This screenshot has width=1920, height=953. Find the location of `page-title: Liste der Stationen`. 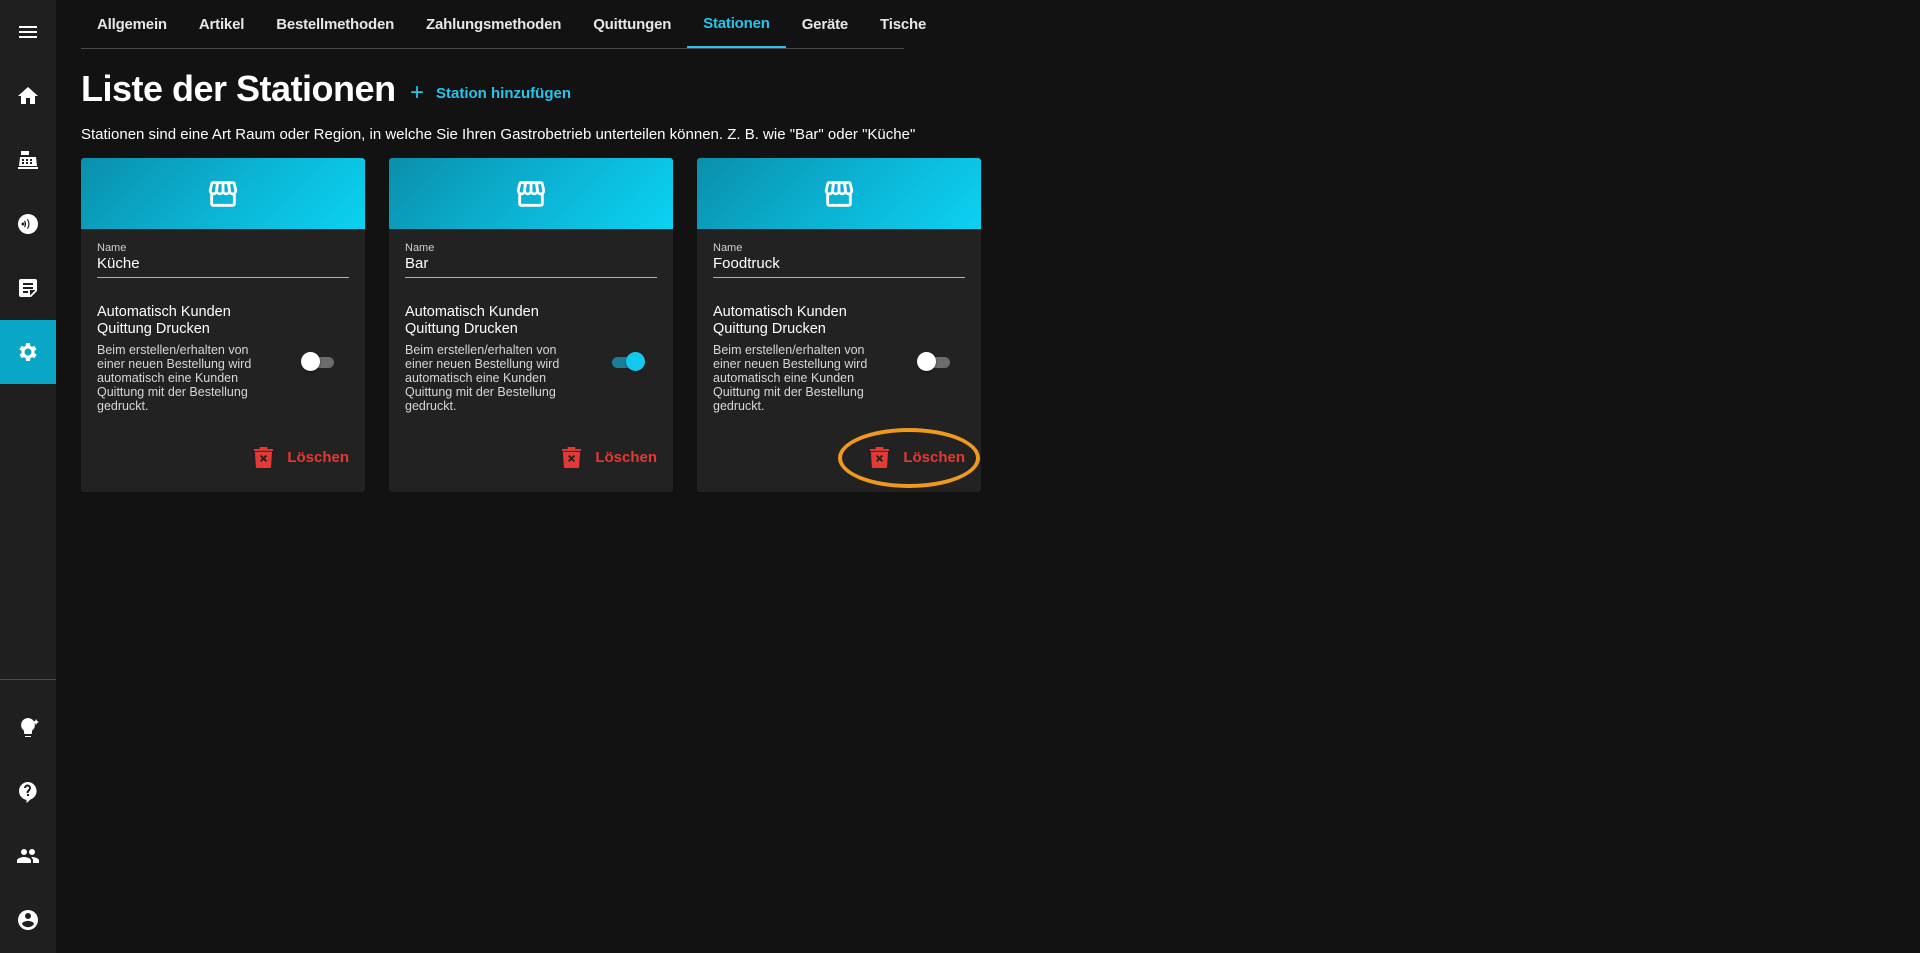

page-title: Liste der Stationen is located at coordinates (238, 88).